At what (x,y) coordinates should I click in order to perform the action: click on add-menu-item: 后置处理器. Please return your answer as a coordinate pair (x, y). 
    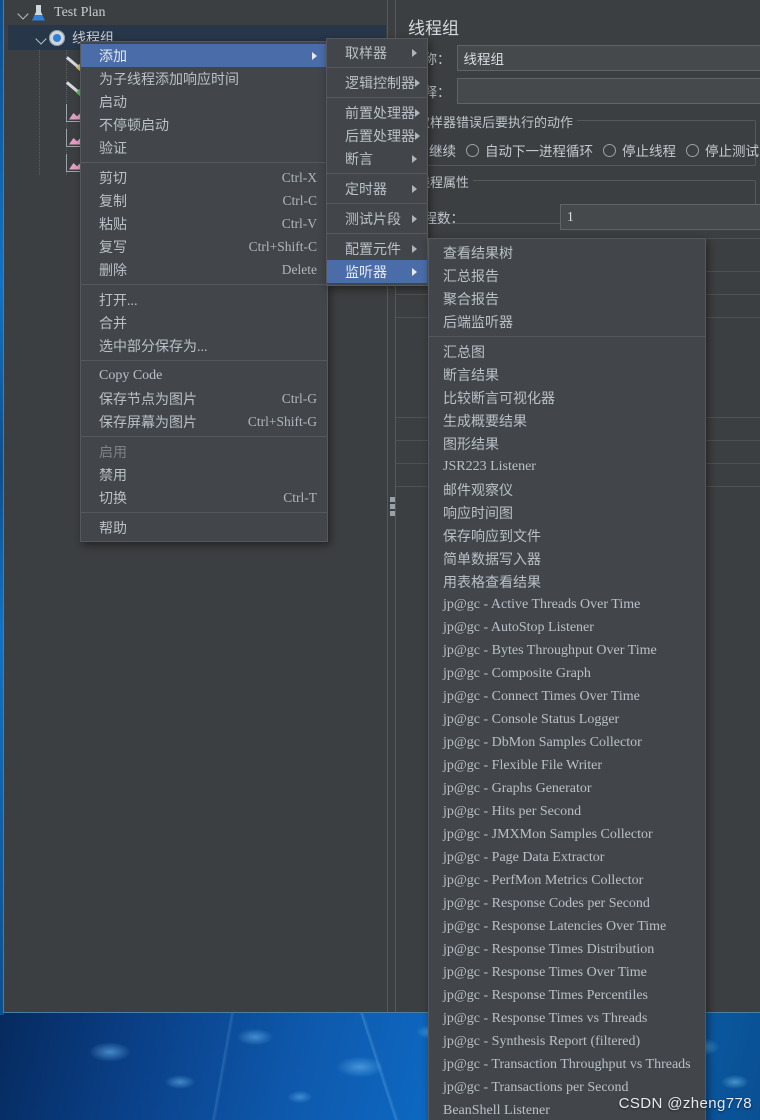
    Looking at the image, I should click on (377, 135).